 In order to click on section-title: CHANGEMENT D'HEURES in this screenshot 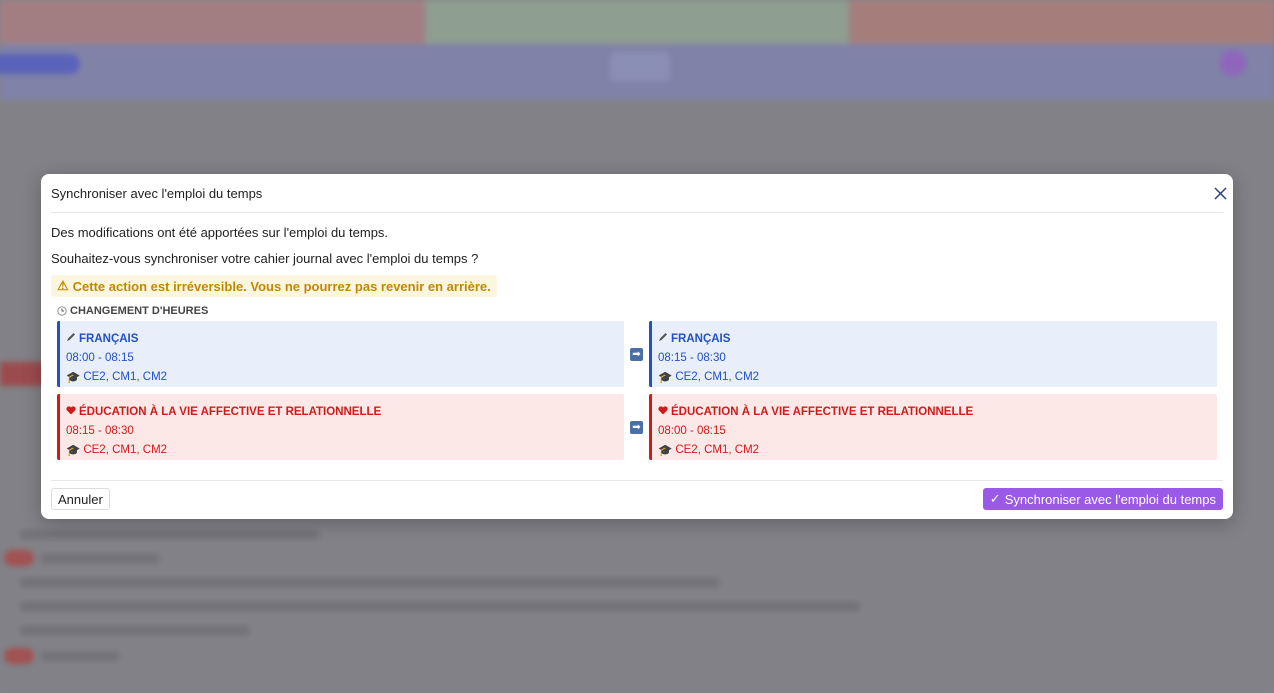, I will do `click(132, 311)`.